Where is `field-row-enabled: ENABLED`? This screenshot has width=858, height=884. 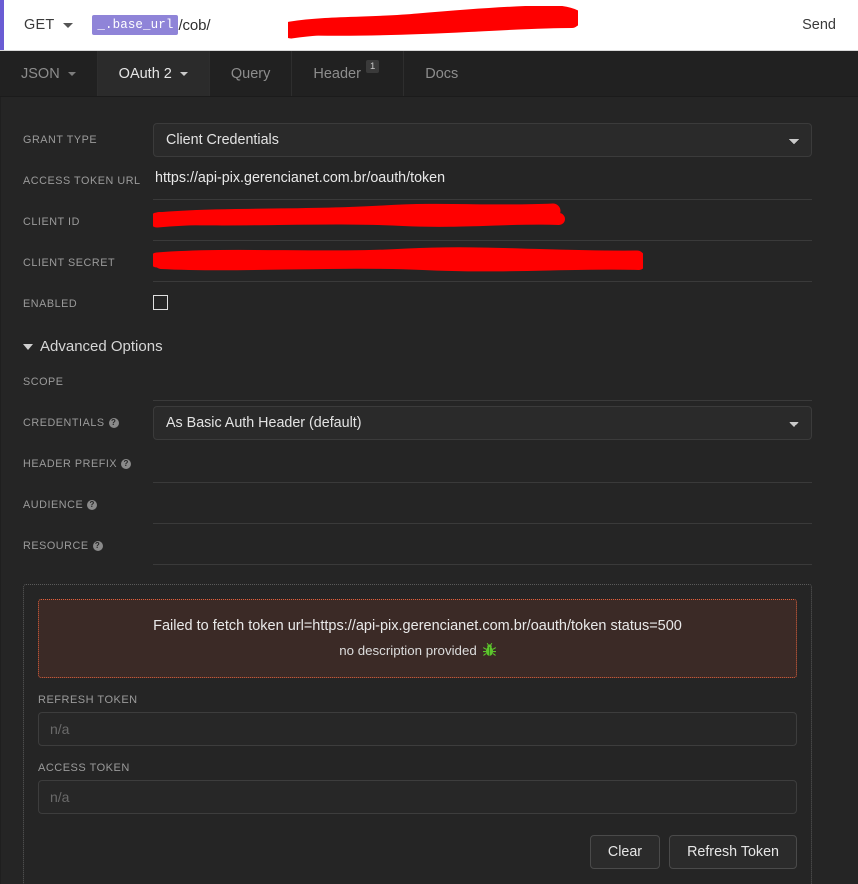
field-row-enabled: ENABLED is located at coordinates (418, 303).